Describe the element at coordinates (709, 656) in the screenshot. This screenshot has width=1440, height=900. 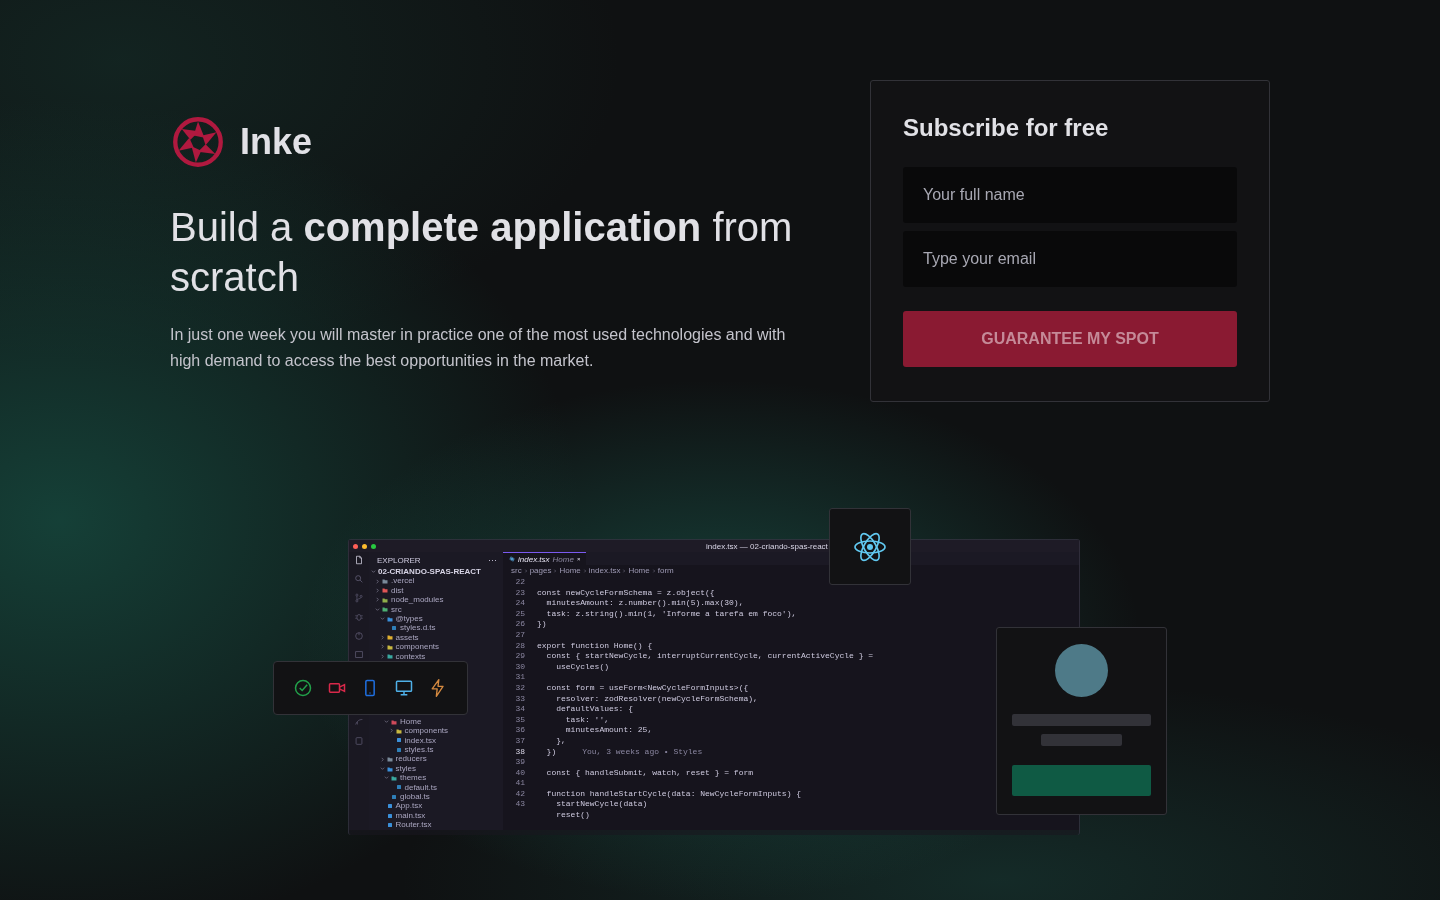
I see `code-line: const { startNewCycle, interruptCurrentCycle, currentActiveCycle } =` at that location.